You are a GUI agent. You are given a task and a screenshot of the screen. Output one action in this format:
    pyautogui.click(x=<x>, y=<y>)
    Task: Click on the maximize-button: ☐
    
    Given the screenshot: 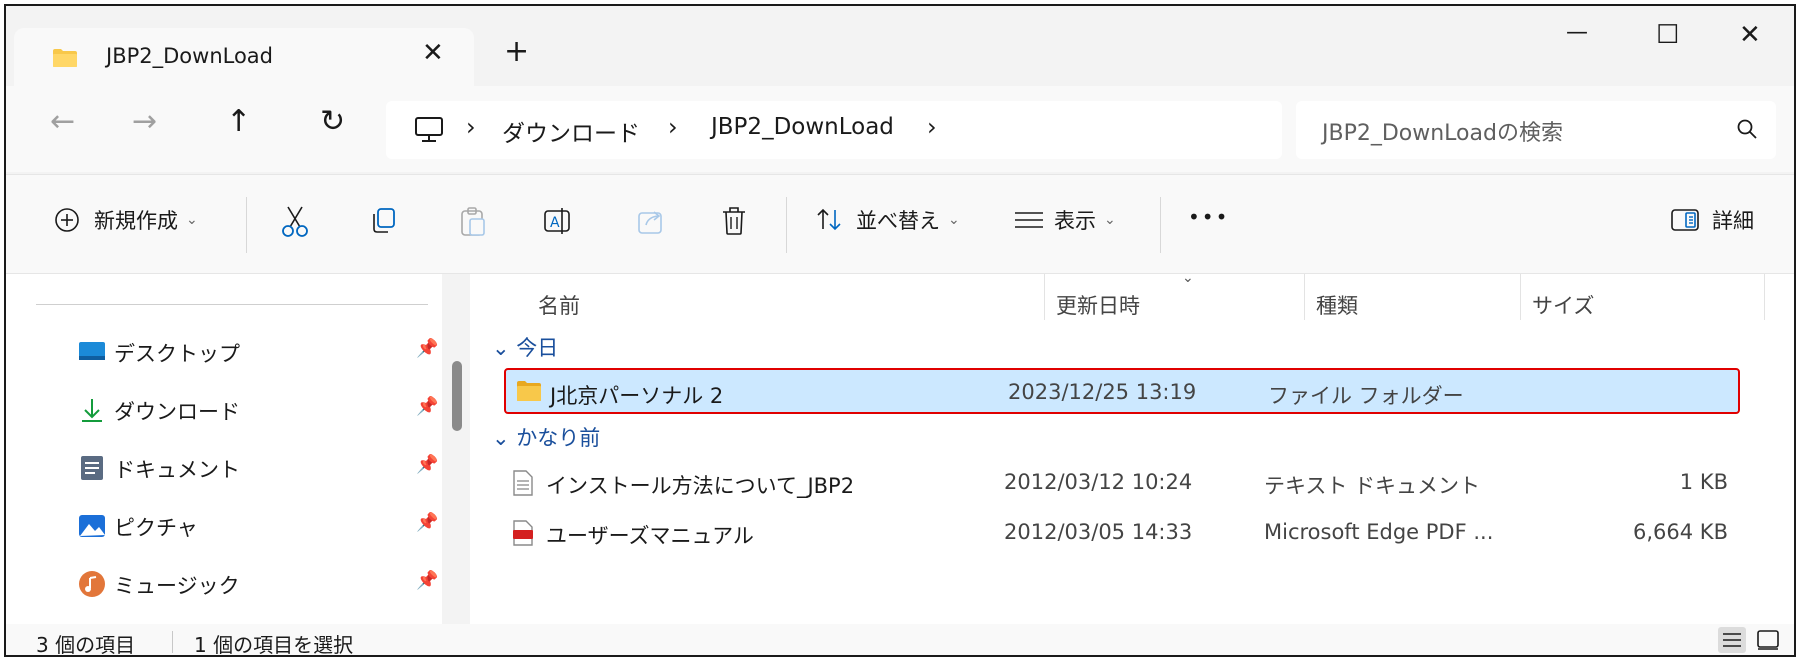 What is the action you would take?
    pyautogui.click(x=1667, y=35)
    